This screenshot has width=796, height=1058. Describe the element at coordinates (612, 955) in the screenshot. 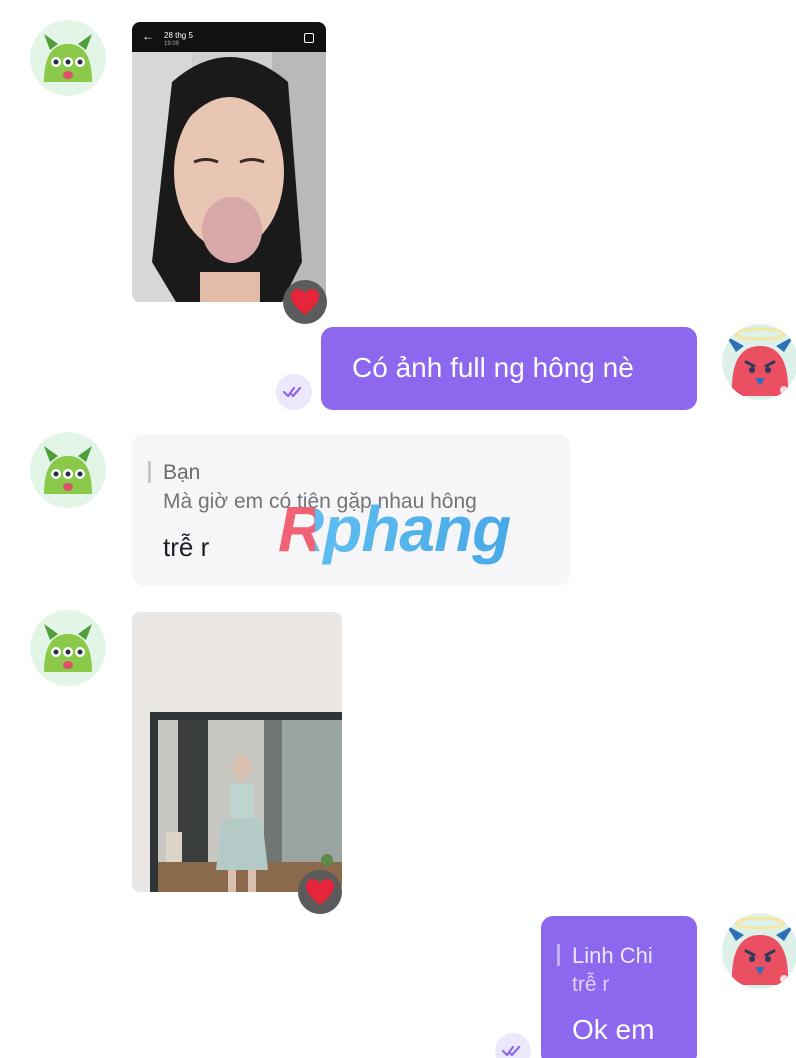

I see `quoted-sender: Linh Chi` at that location.